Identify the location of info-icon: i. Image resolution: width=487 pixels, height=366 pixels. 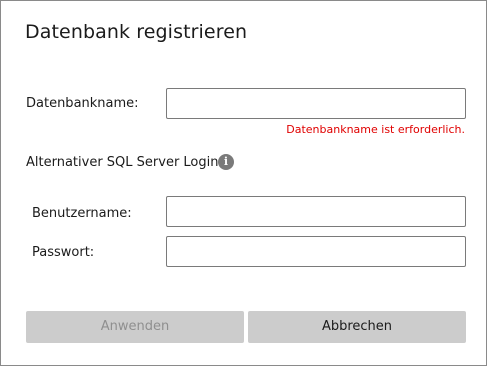
(226, 162).